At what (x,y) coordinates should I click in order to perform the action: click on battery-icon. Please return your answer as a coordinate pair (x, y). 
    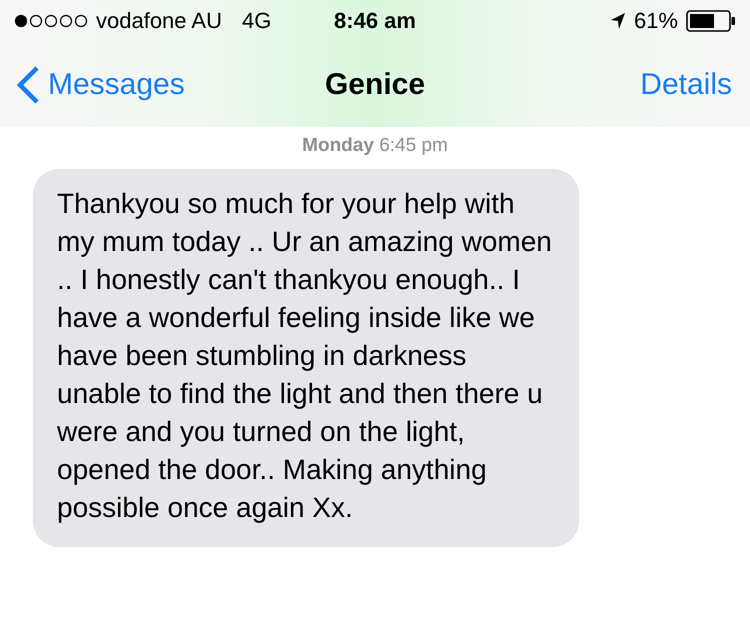
    Looking at the image, I should click on (711, 21).